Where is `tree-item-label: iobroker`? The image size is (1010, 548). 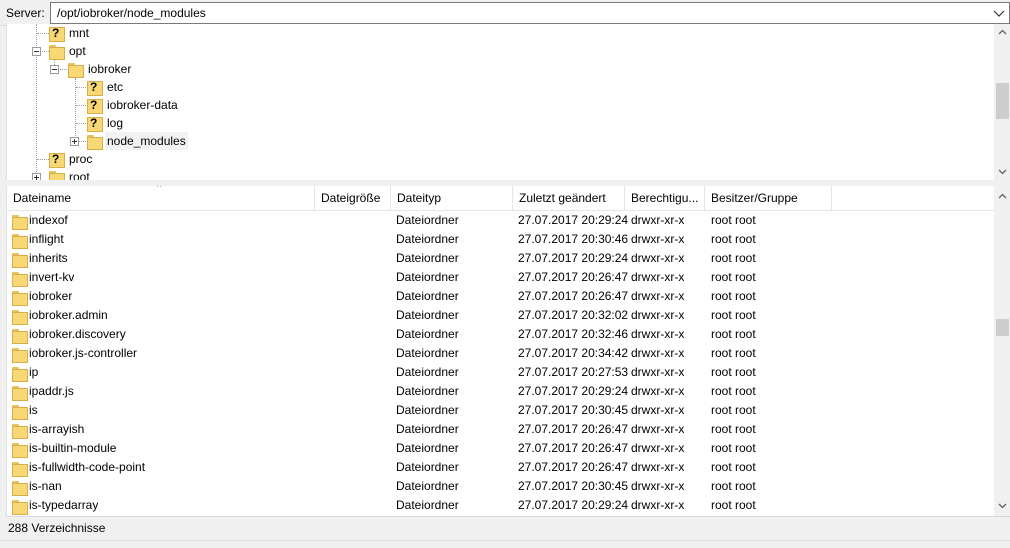 tree-item-label: iobroker is located at coordinates (110, 69).